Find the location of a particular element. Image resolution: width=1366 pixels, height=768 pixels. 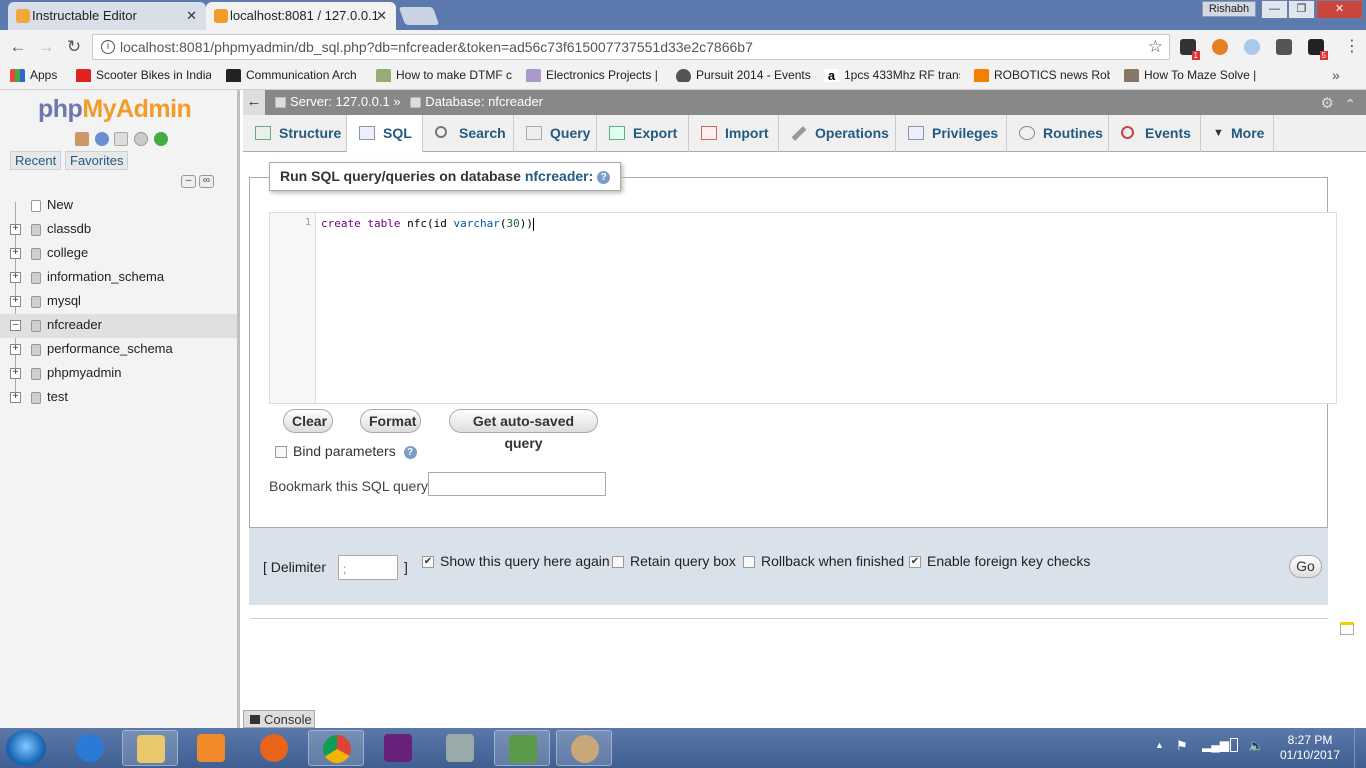

battery-icon is located at coordinates (1234, 745).